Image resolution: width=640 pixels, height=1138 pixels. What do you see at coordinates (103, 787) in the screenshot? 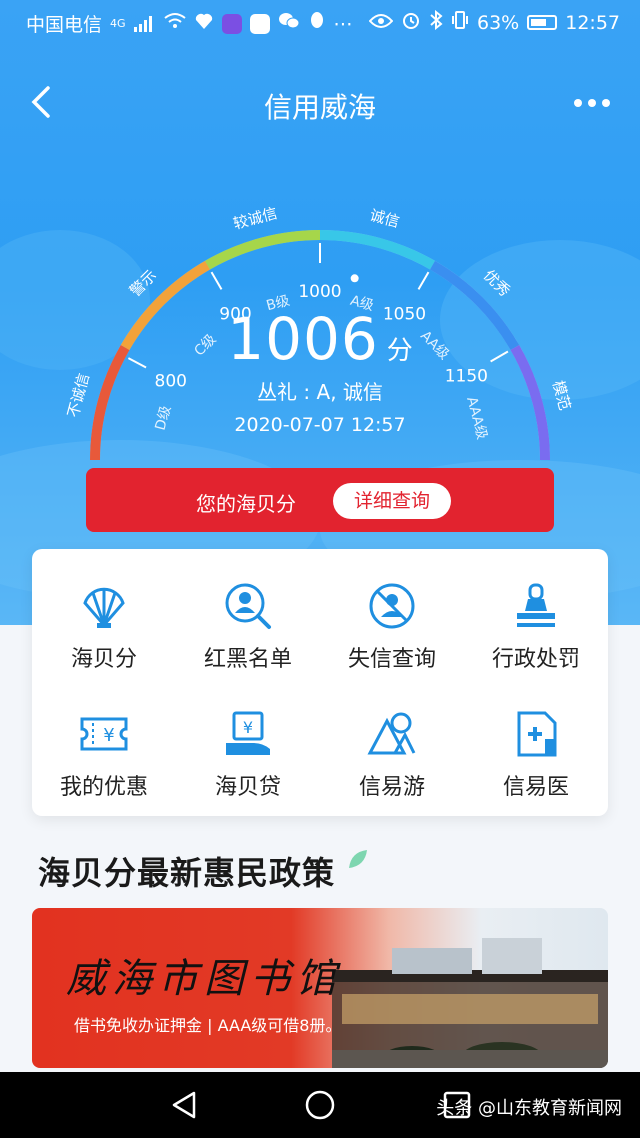
I see `feature-label: 我的优惠` at bounding box center [103, 787].